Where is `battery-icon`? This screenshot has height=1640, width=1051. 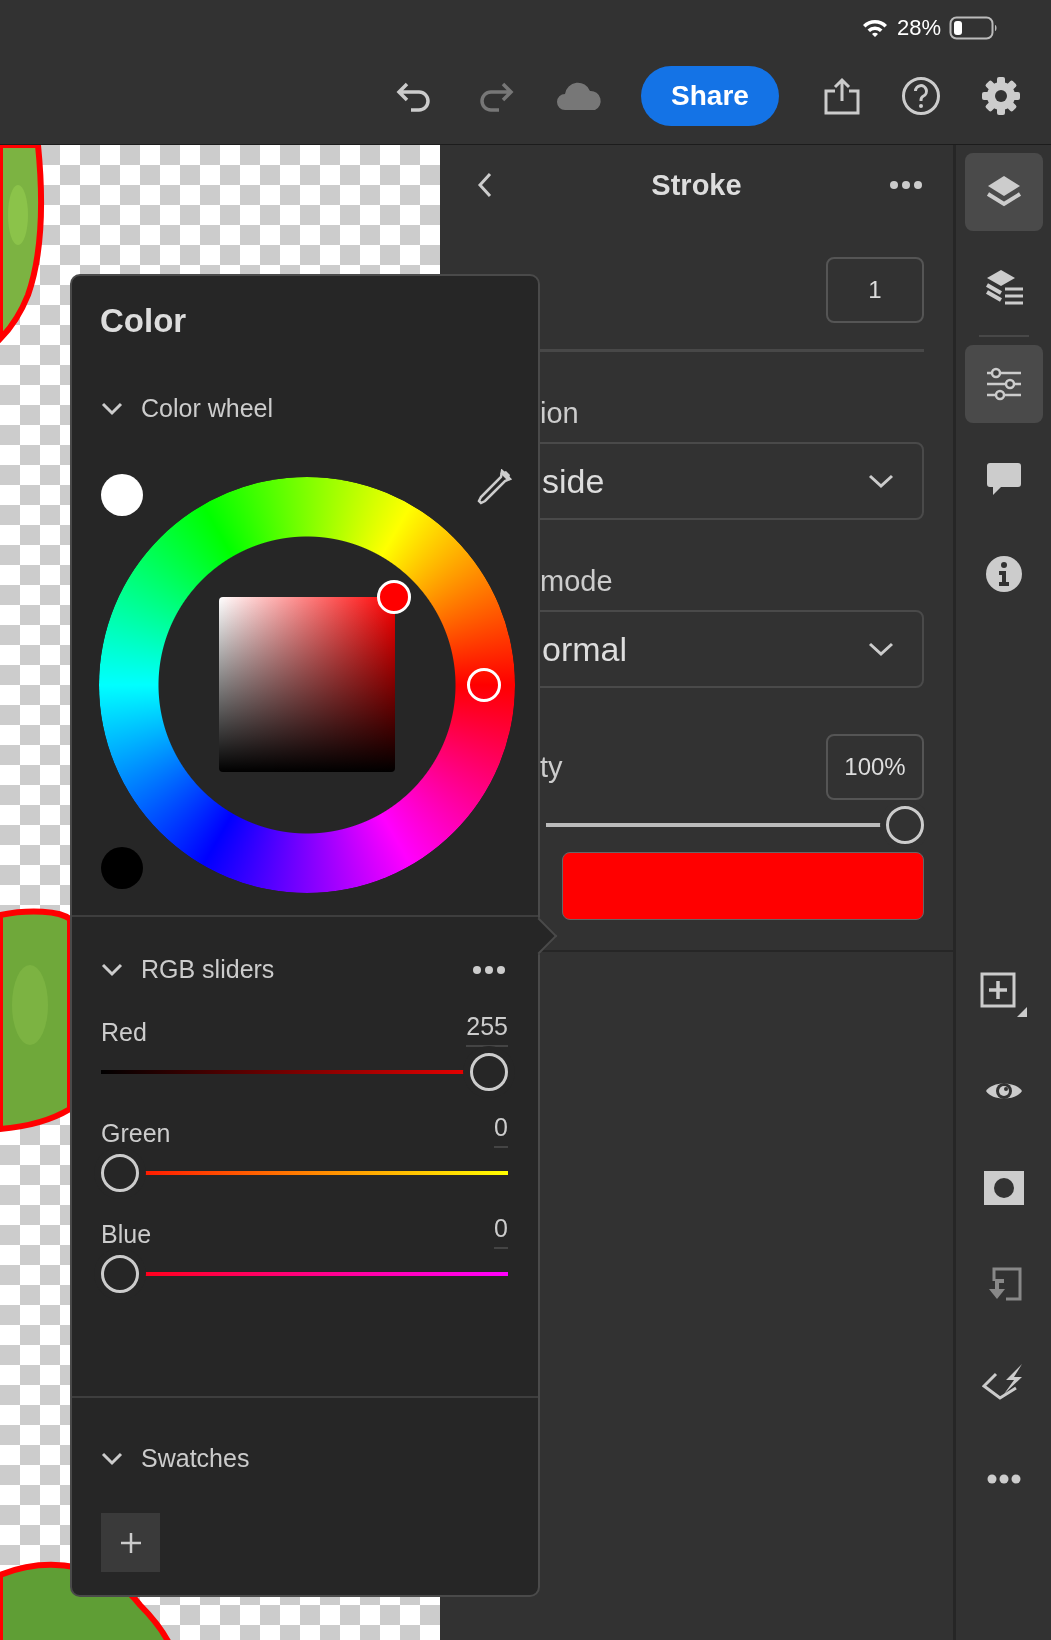 battery-icon is located at coordinates (974, 28).